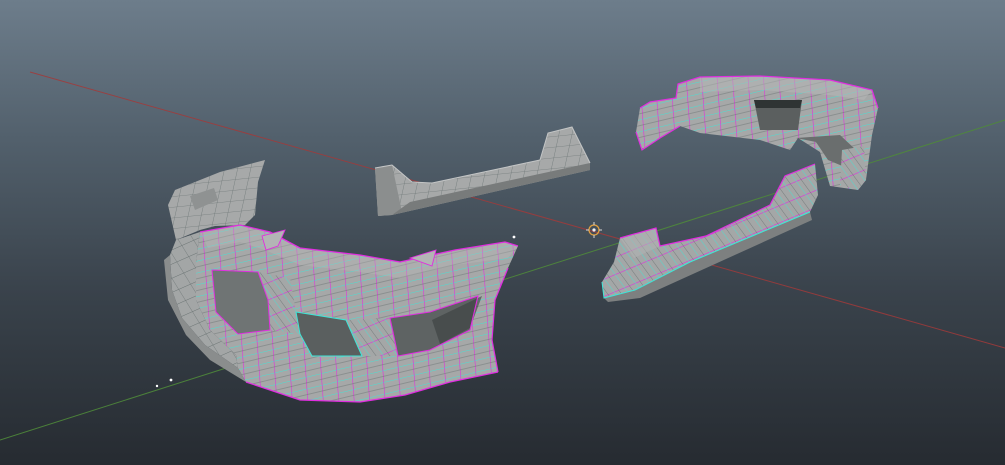 The height and width of the screenshot is (465, 1005). Describe the element at coordinates (482, 171) in the screenshot. I see `side-skirt-left` at that location.